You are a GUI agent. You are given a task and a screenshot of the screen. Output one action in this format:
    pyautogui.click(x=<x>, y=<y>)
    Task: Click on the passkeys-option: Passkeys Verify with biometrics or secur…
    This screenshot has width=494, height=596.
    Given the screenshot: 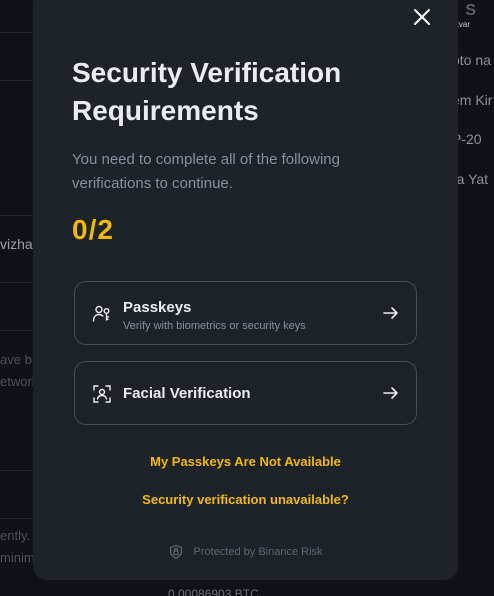 What is the action you would take?
    pyautogui.click(x=245, y=313)
    